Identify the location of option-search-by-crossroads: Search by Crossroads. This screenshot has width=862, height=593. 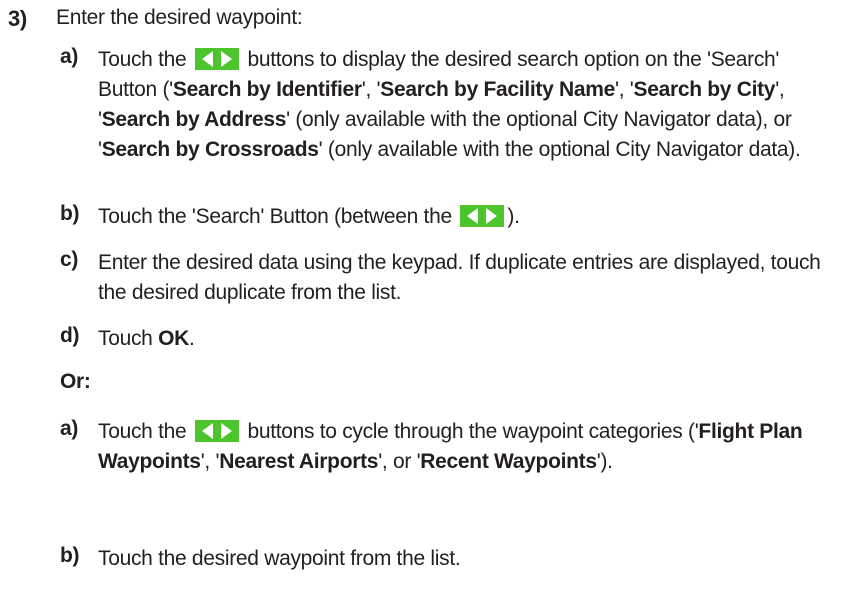
(210, 149).